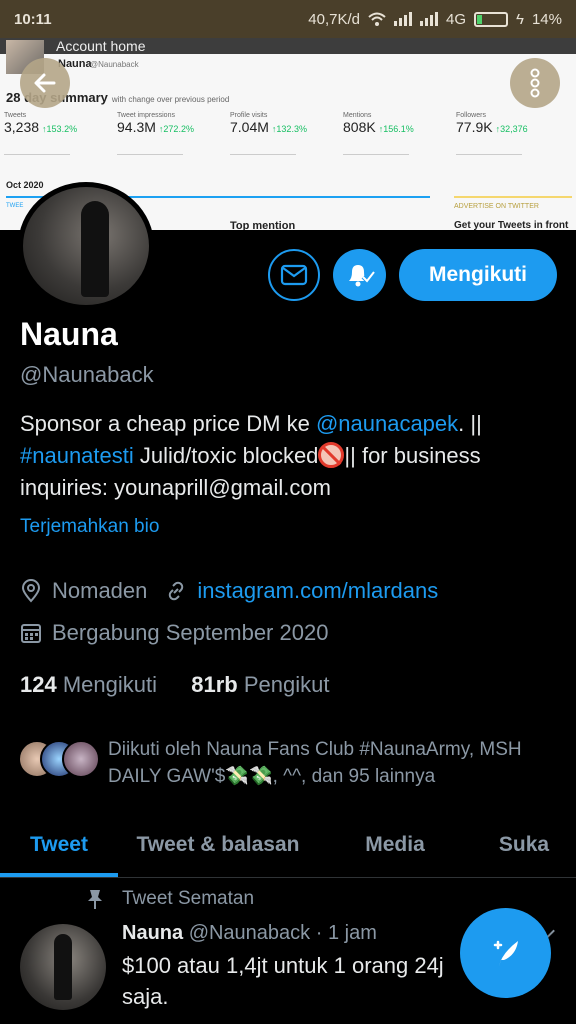  Describe the element at coordinates (153, 933) in the screenshot. I see `tweet-author-name: Nauna` at that location.